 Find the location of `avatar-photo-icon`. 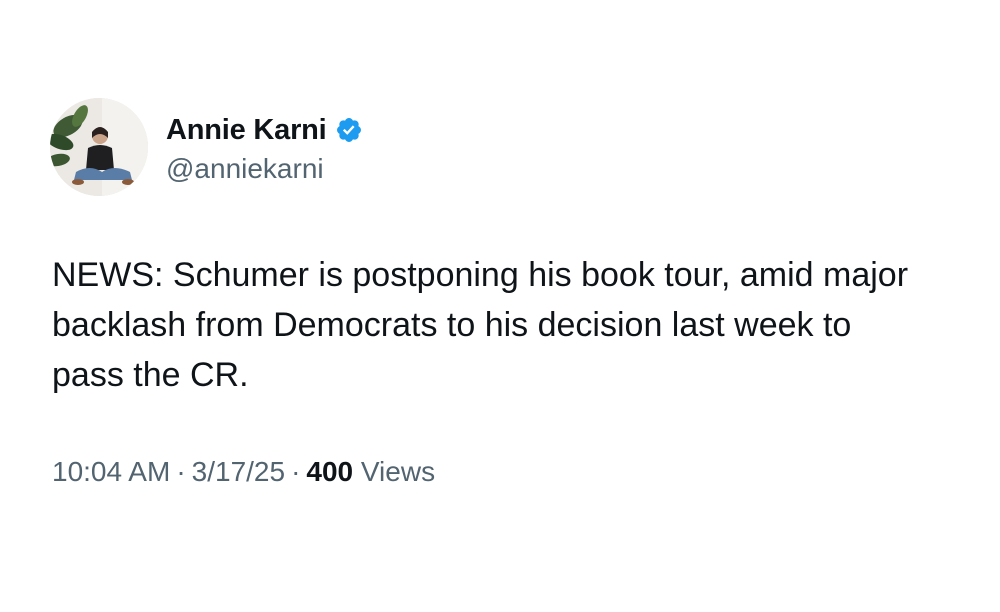

avatar-photo-icon is located at coordinates (99, 147).